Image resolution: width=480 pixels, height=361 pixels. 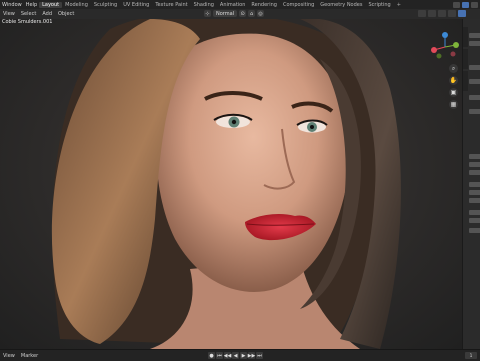 What do you see at coordinates (456, 4) in the screenshot?
I see `scene-icon` at bounding box center [456, 4].